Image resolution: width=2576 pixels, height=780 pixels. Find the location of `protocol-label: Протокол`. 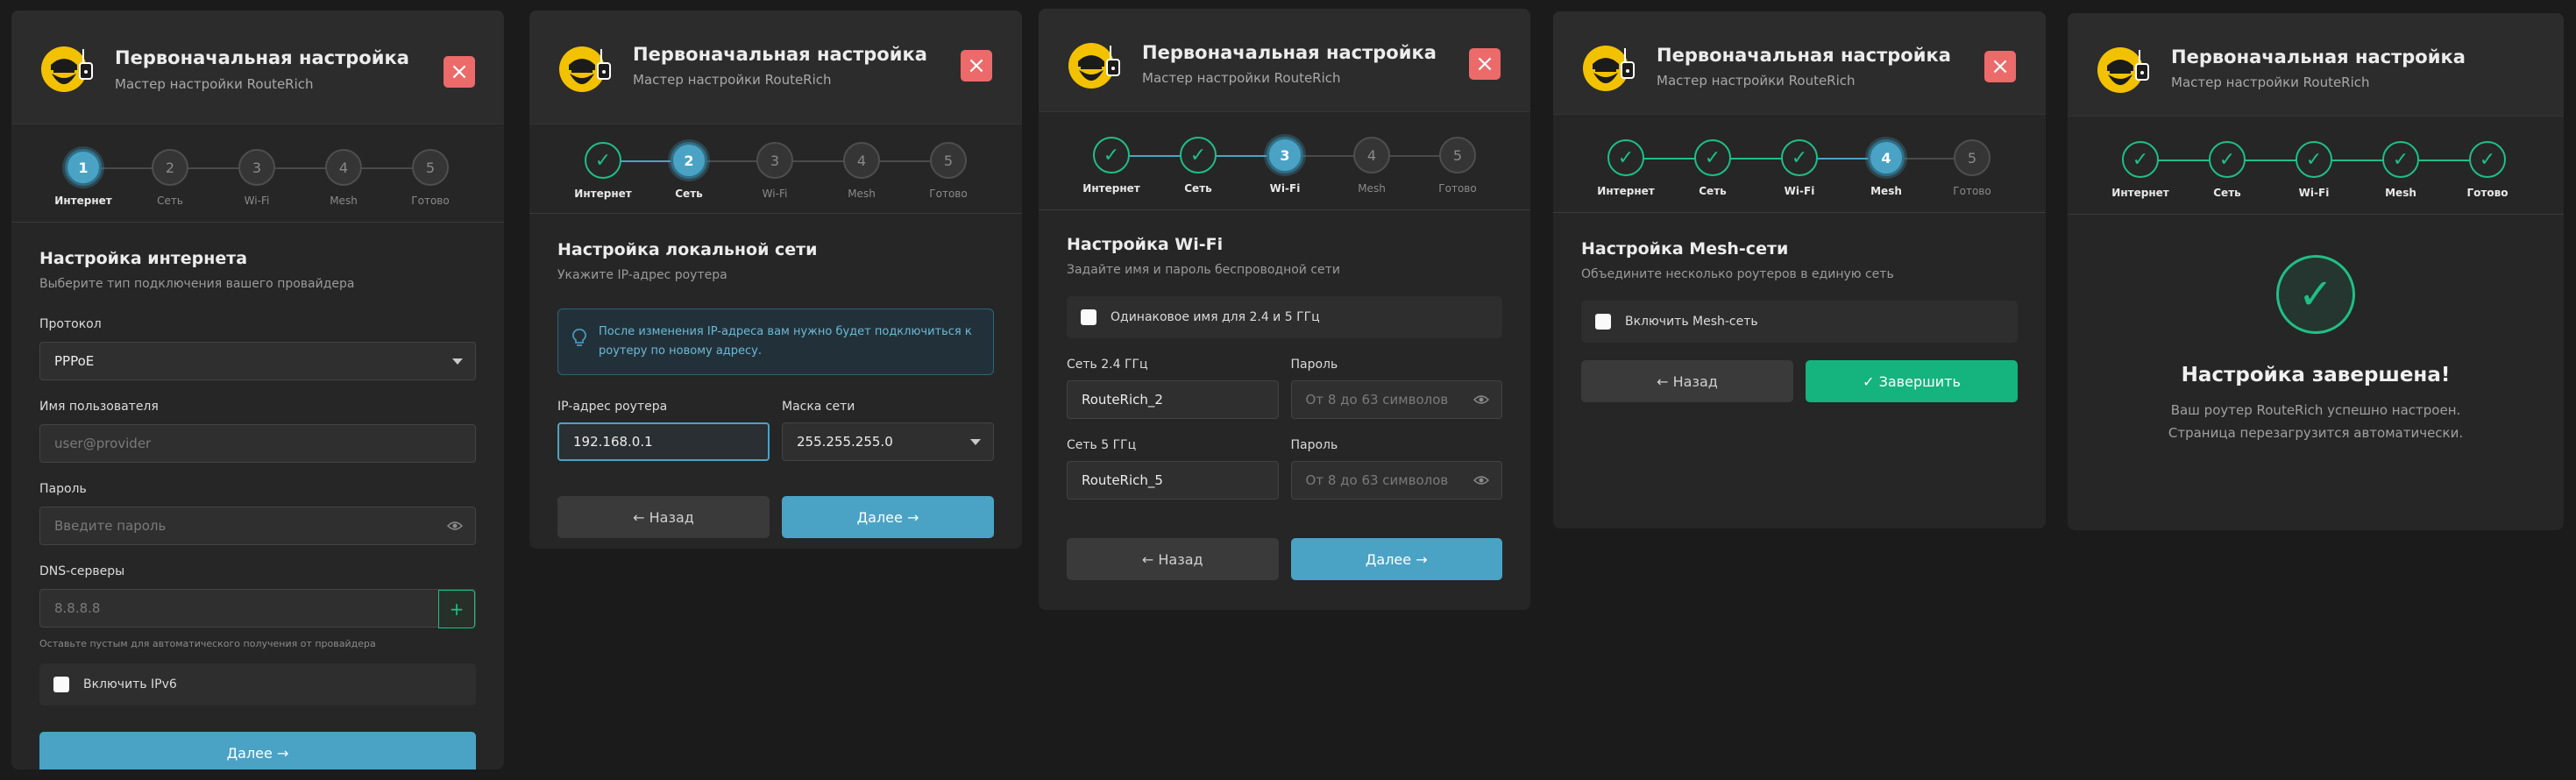

protocol-label: Протокол is located at coordinates (71, 324).